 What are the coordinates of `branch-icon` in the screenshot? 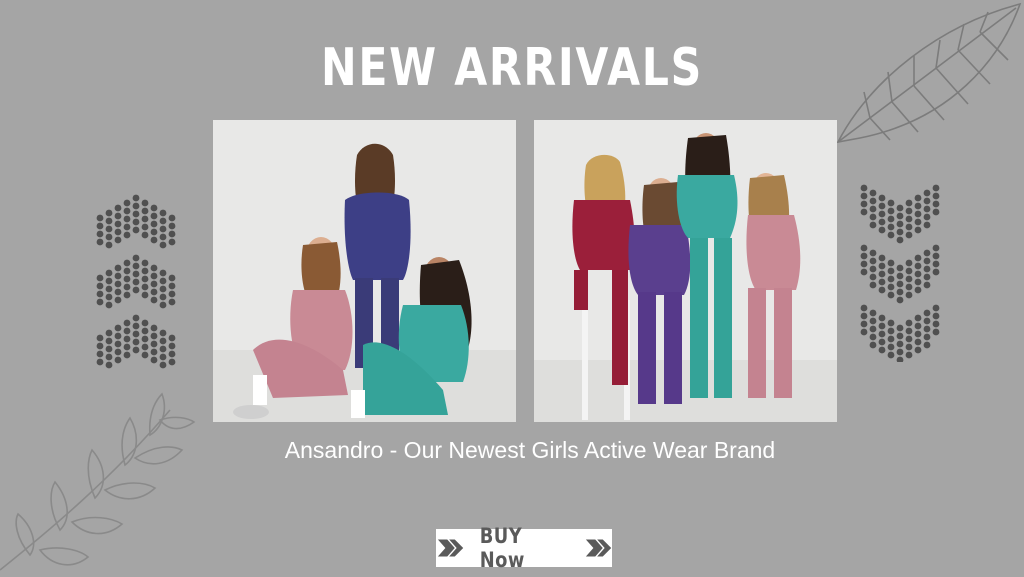 It's located at (98, 481).